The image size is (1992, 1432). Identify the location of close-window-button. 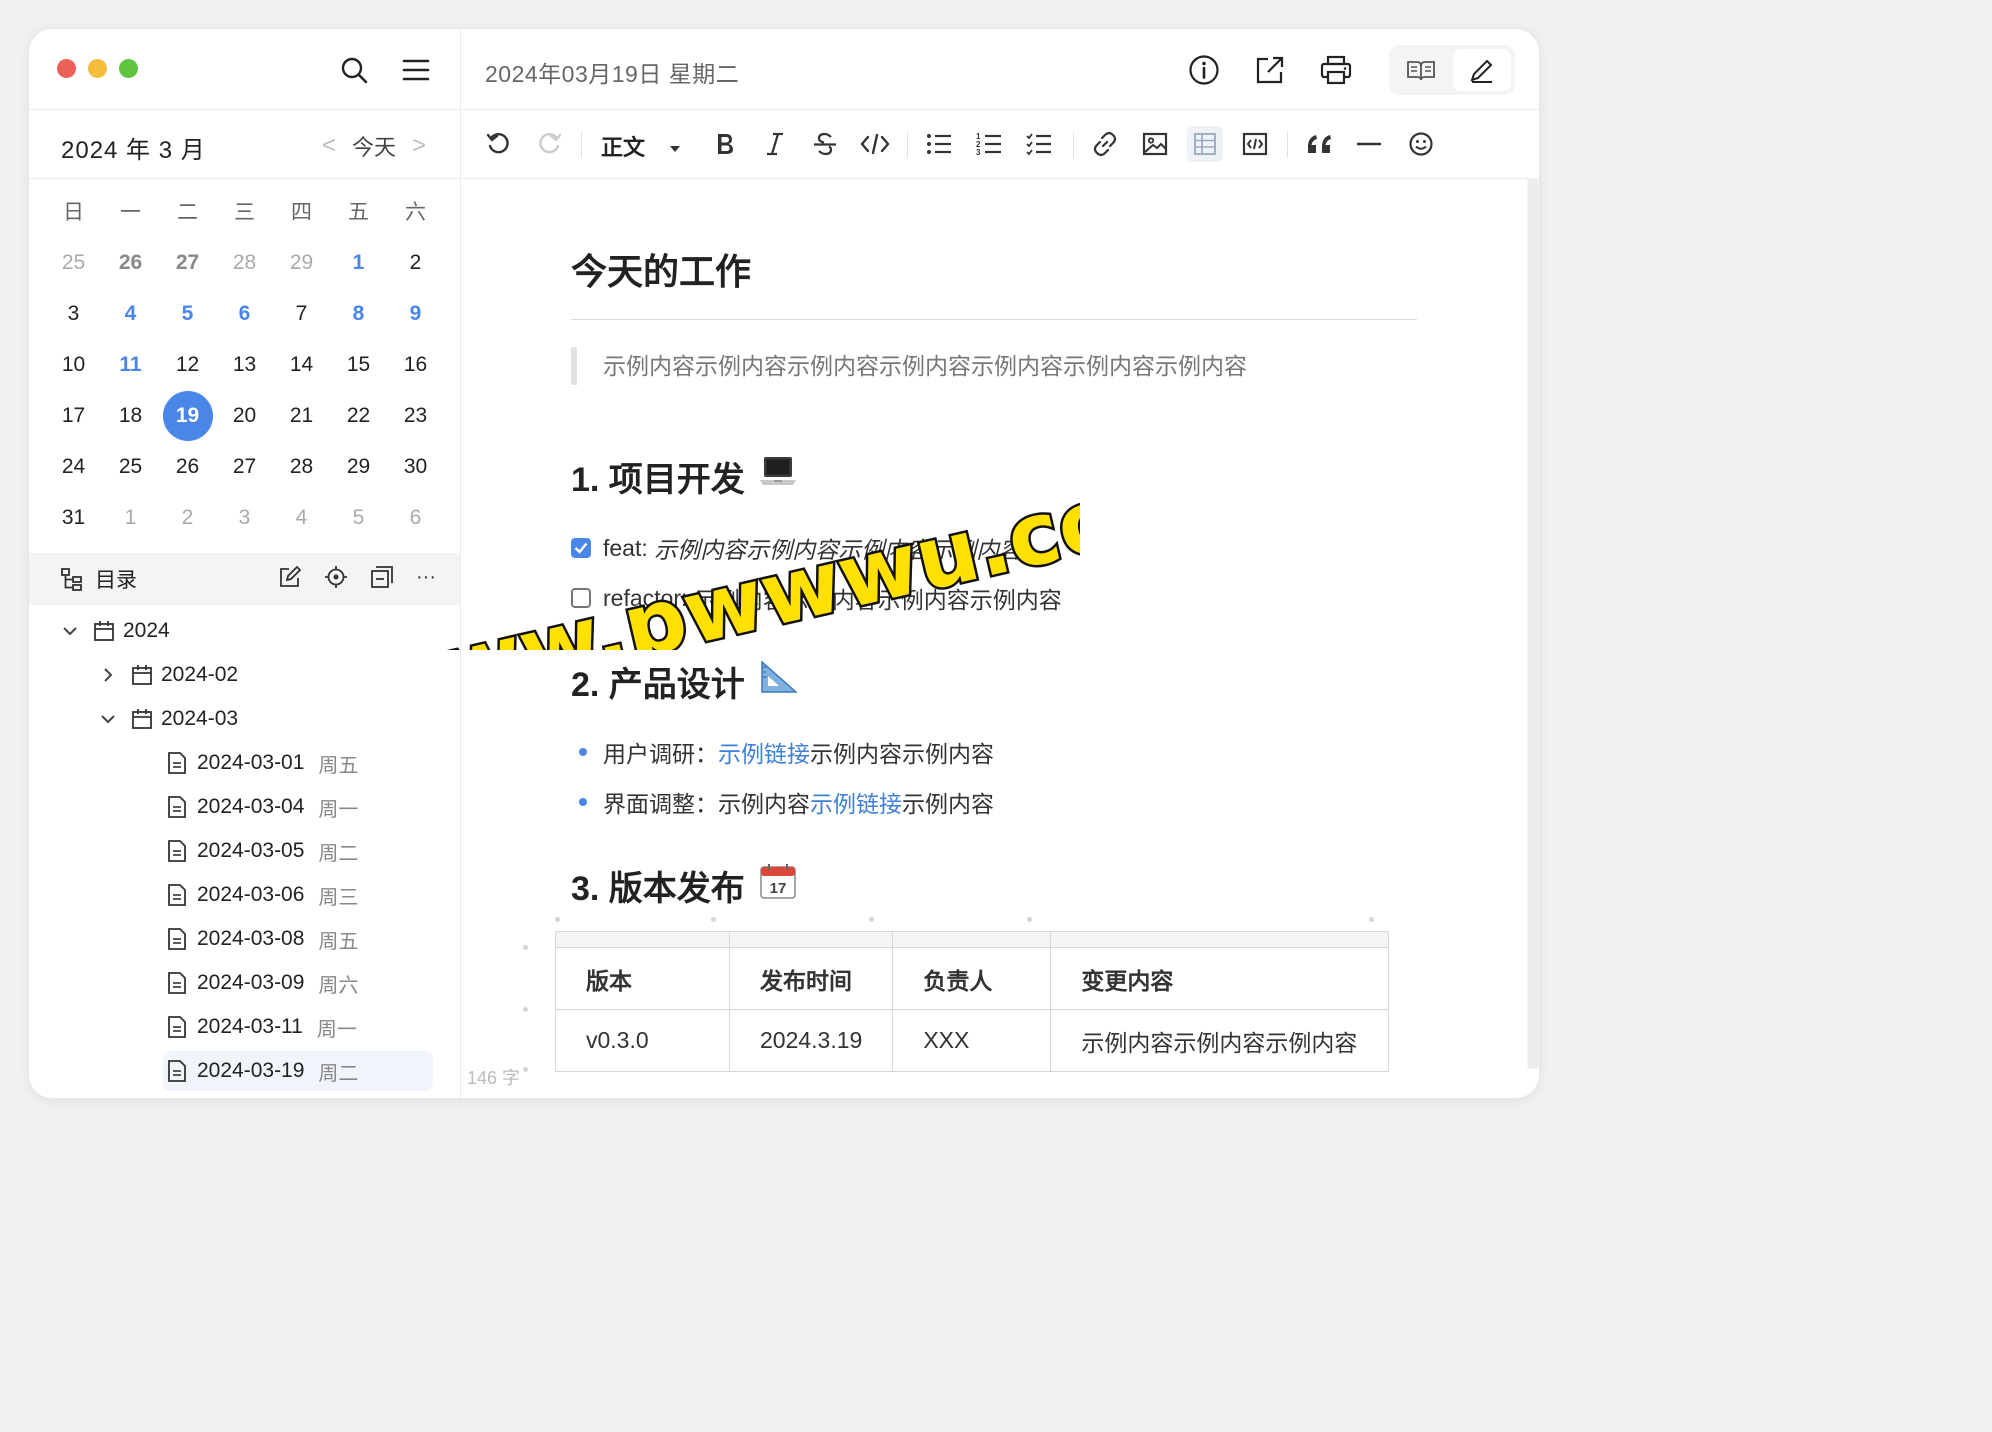
(66, 68).